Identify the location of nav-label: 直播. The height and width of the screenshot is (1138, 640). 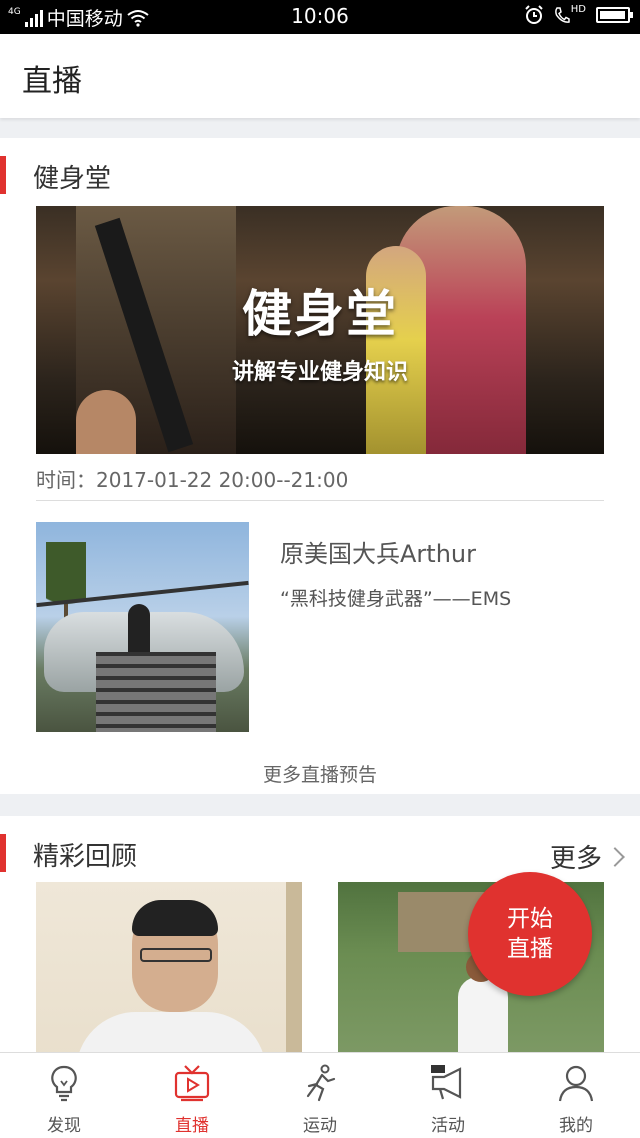
(192, 1126).